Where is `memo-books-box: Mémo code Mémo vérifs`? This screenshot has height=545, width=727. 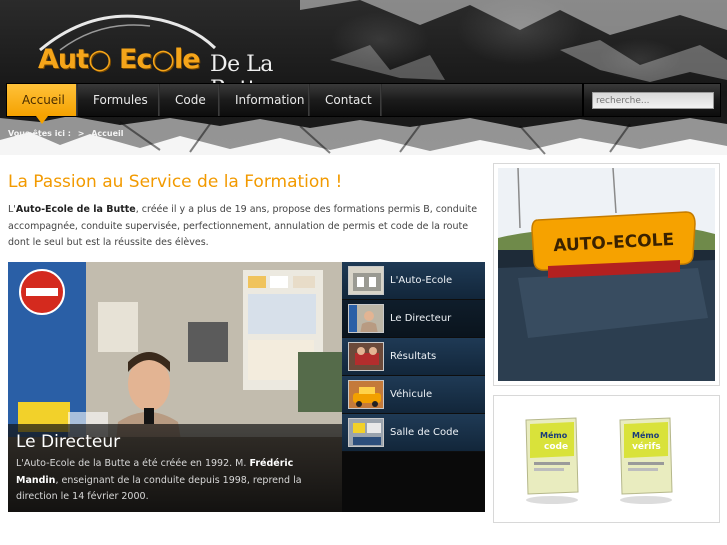
memo-books-box: Mémo code Mémo vérifs is located at coordinates (606, 459).